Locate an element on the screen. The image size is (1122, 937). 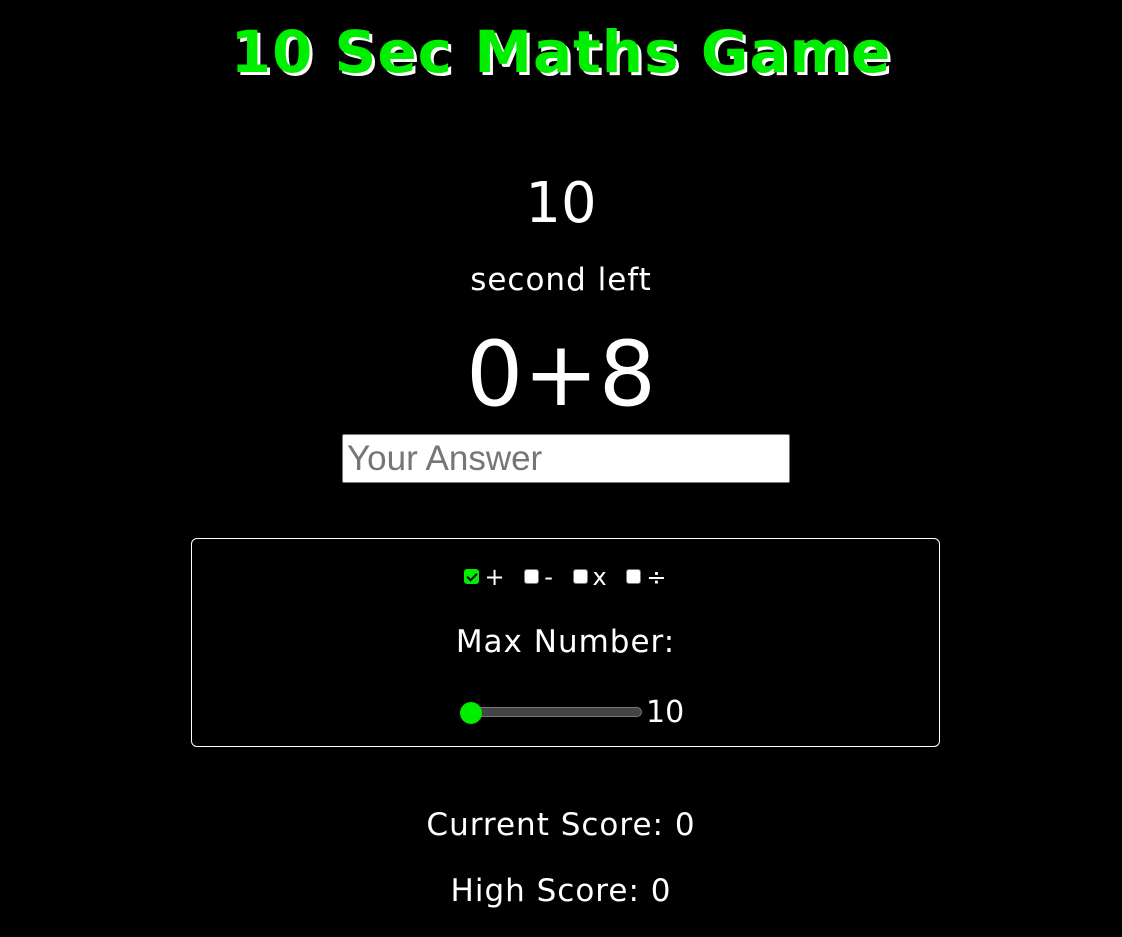
subtract-label: - is located at coordinates (548, 576).